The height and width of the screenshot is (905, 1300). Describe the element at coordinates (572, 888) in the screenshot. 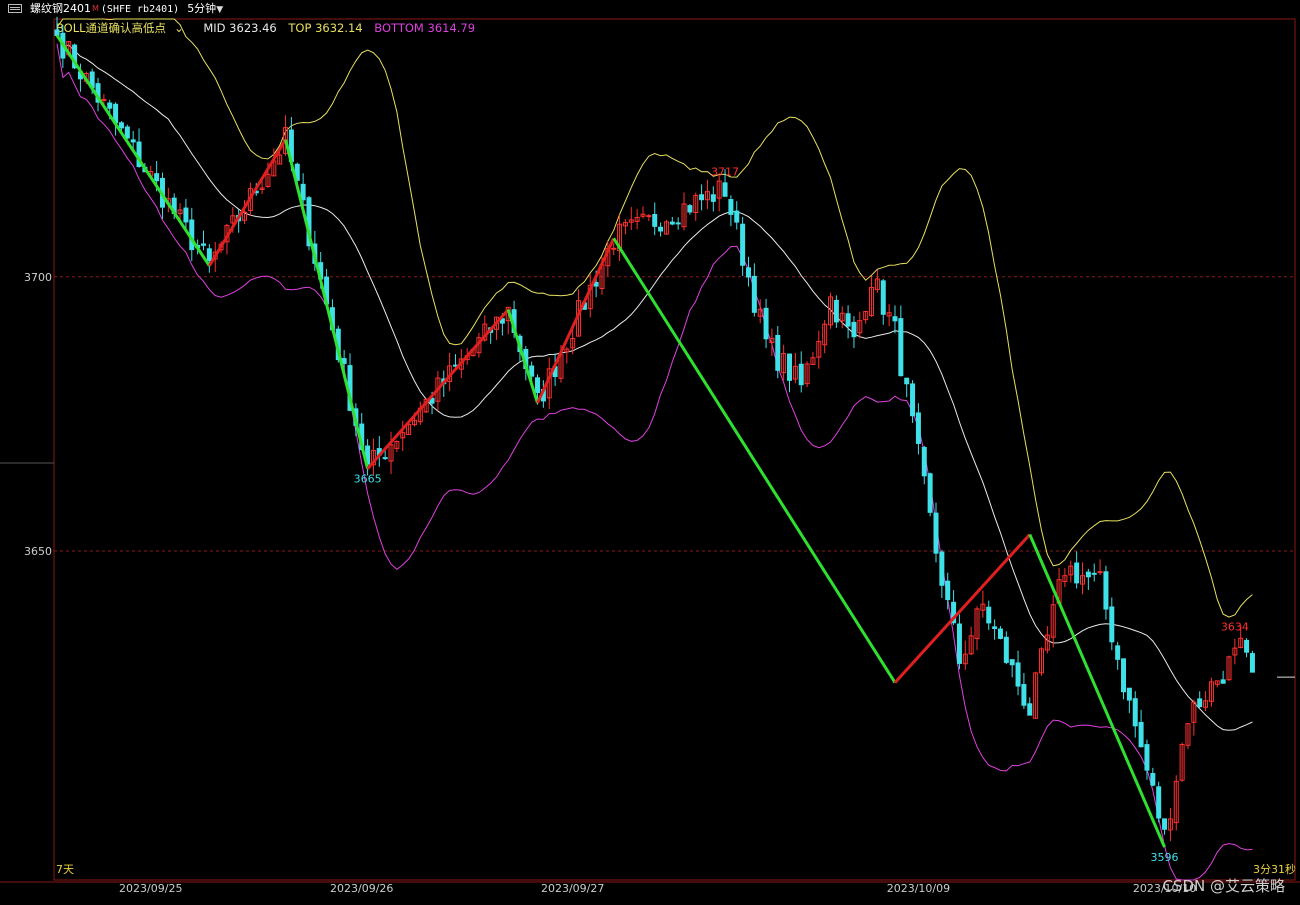

I see `x-tick-label: 2023/09/27` at that location.